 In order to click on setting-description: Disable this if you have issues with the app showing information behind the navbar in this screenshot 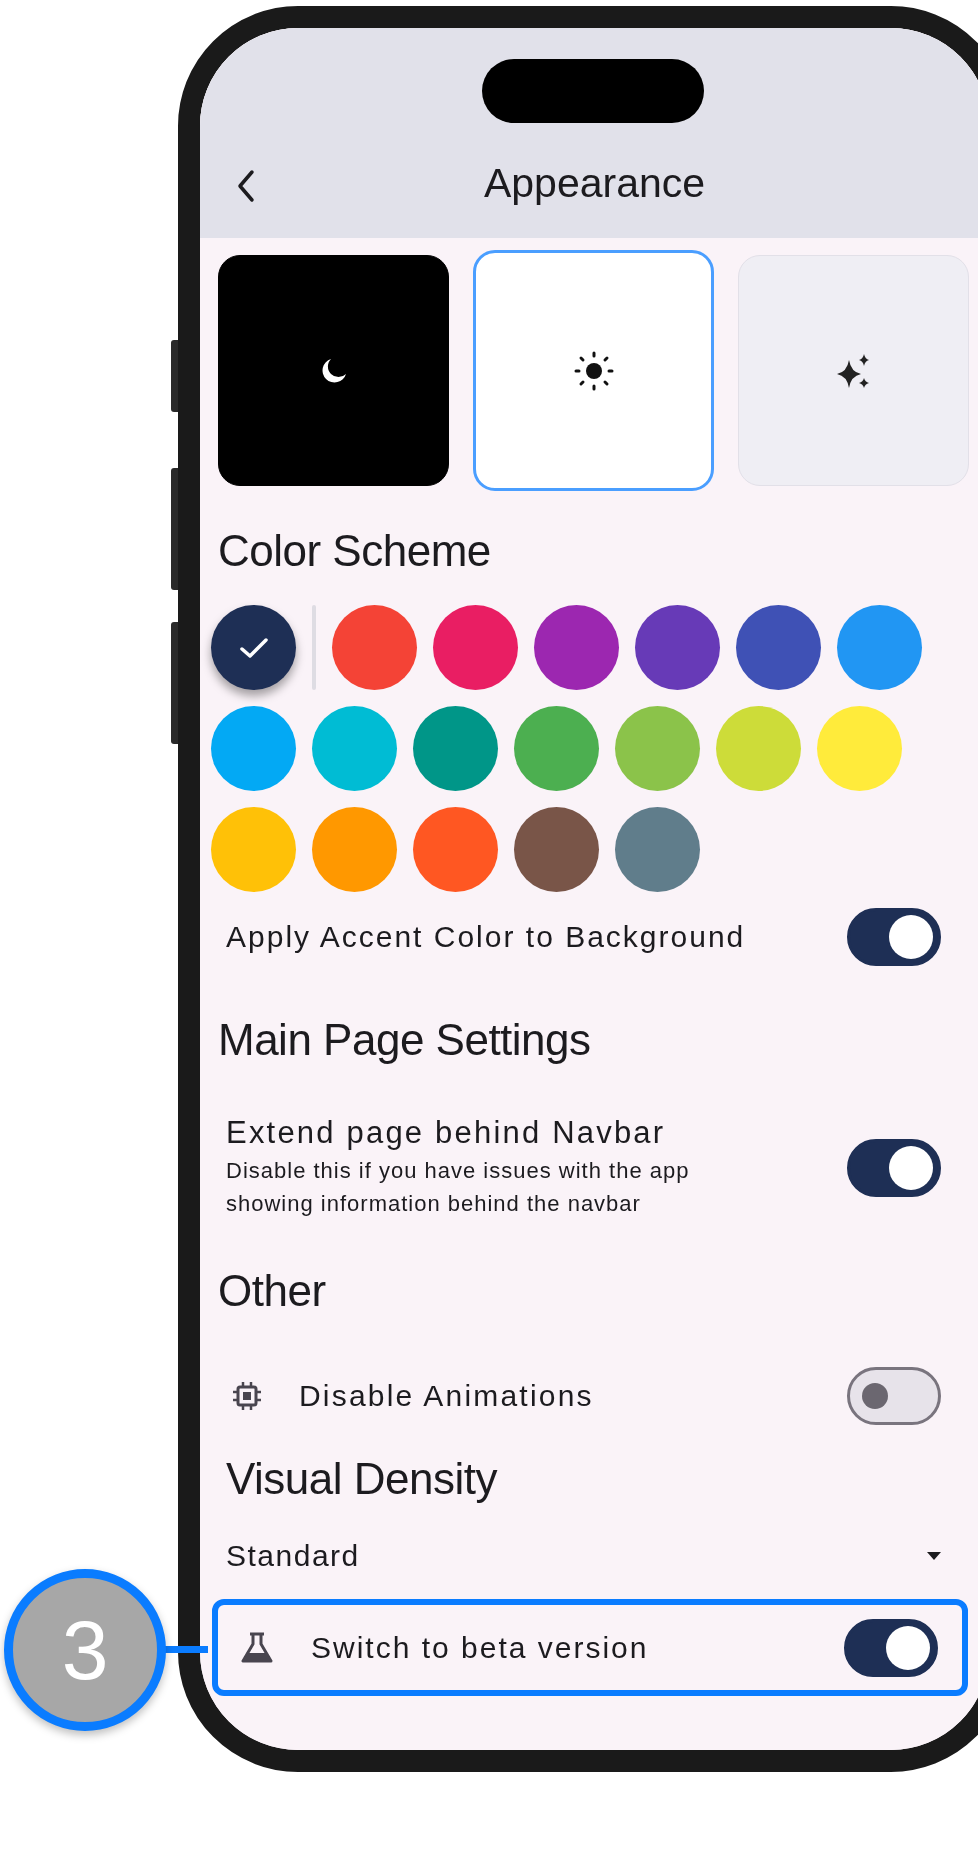, I will do `click(458, 1187)`.